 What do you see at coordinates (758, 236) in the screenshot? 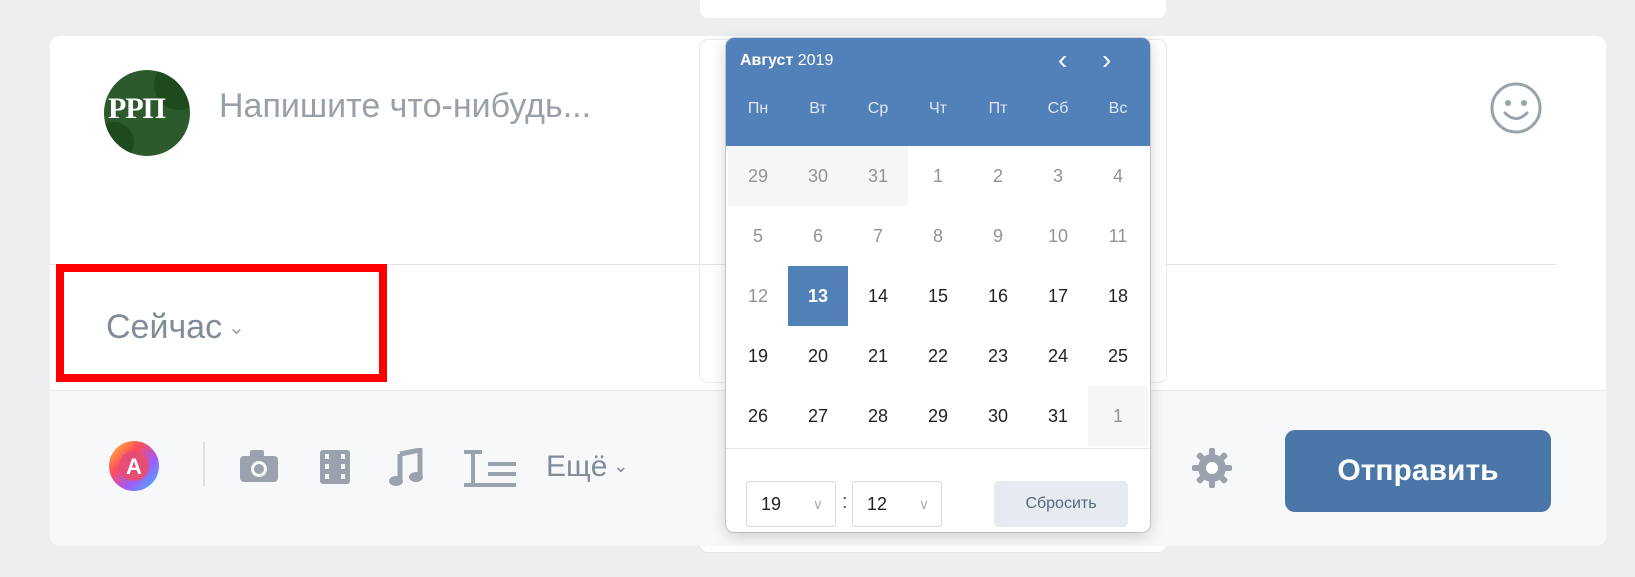
I see `calendar-day: 5` at bounding box center [758, 236].